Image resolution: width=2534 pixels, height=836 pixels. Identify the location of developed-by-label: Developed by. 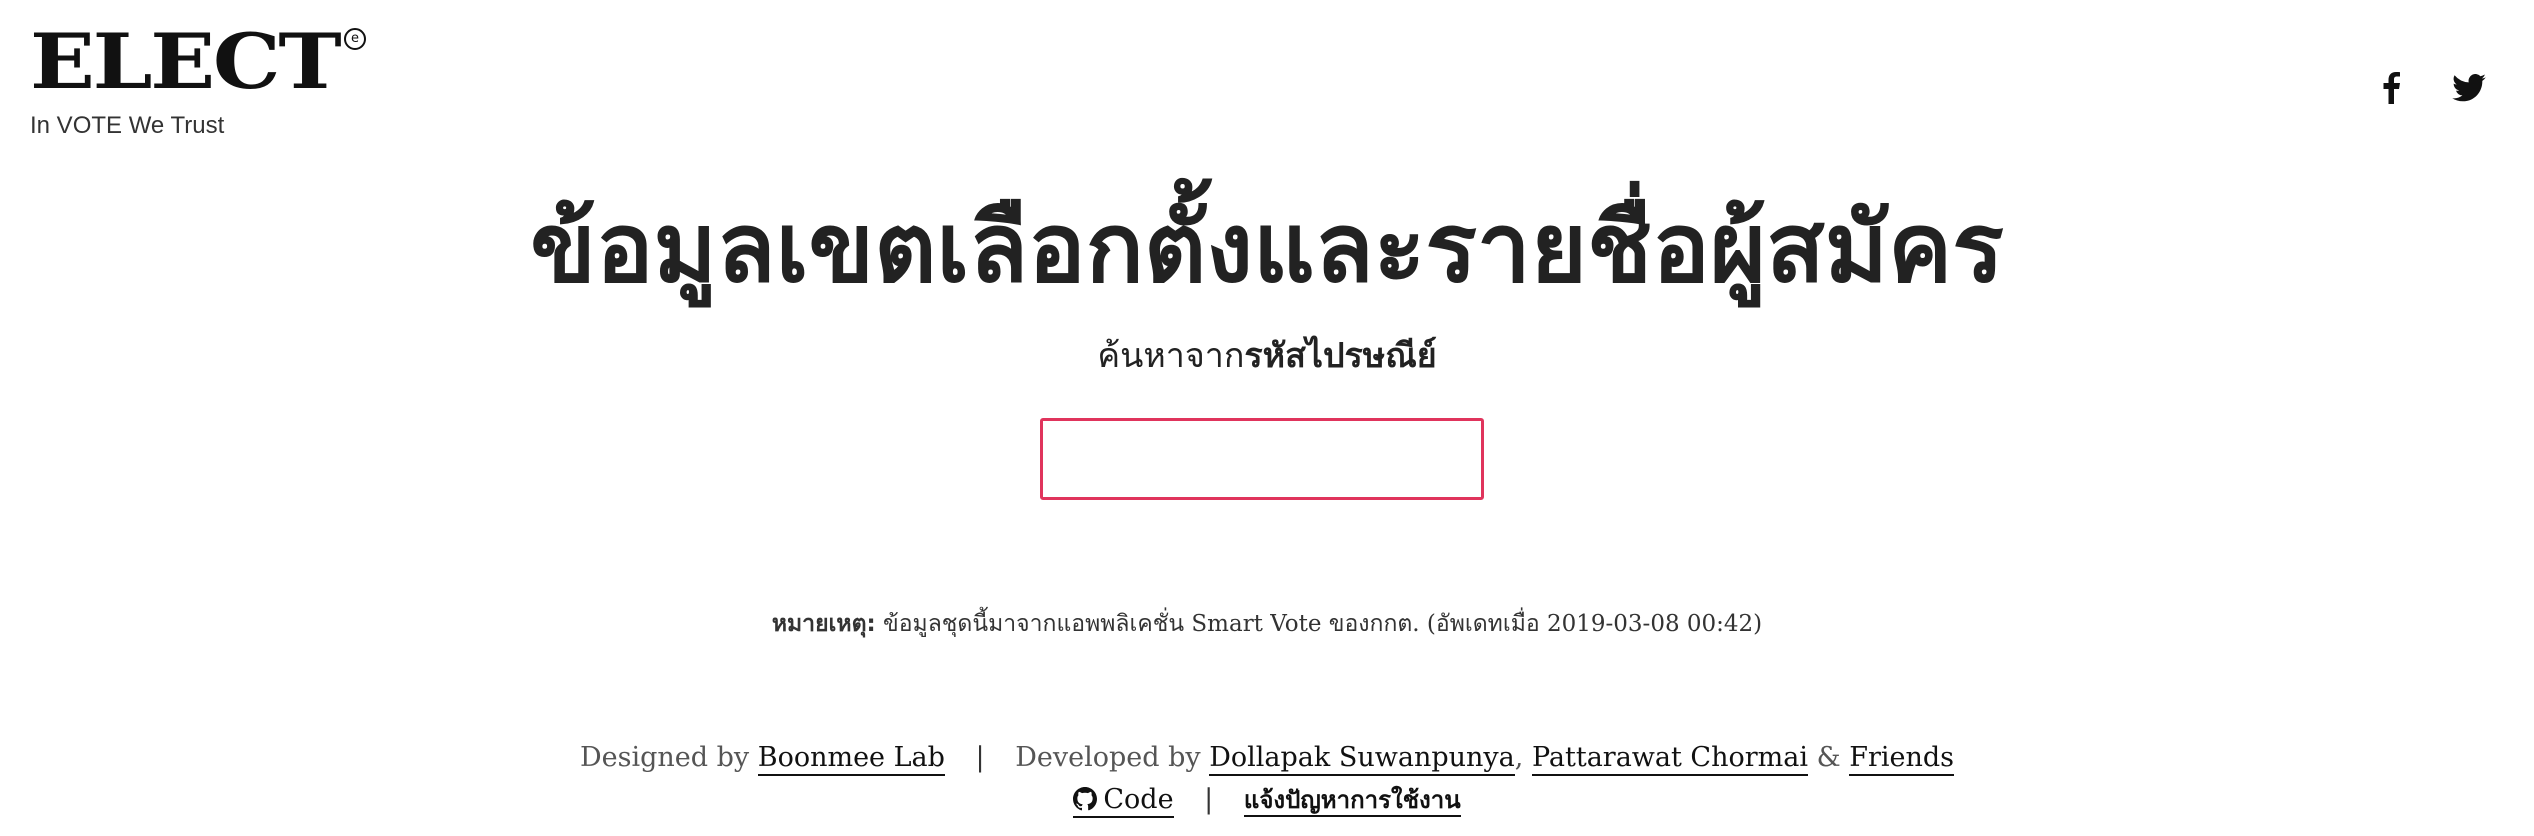
(1108, 757).